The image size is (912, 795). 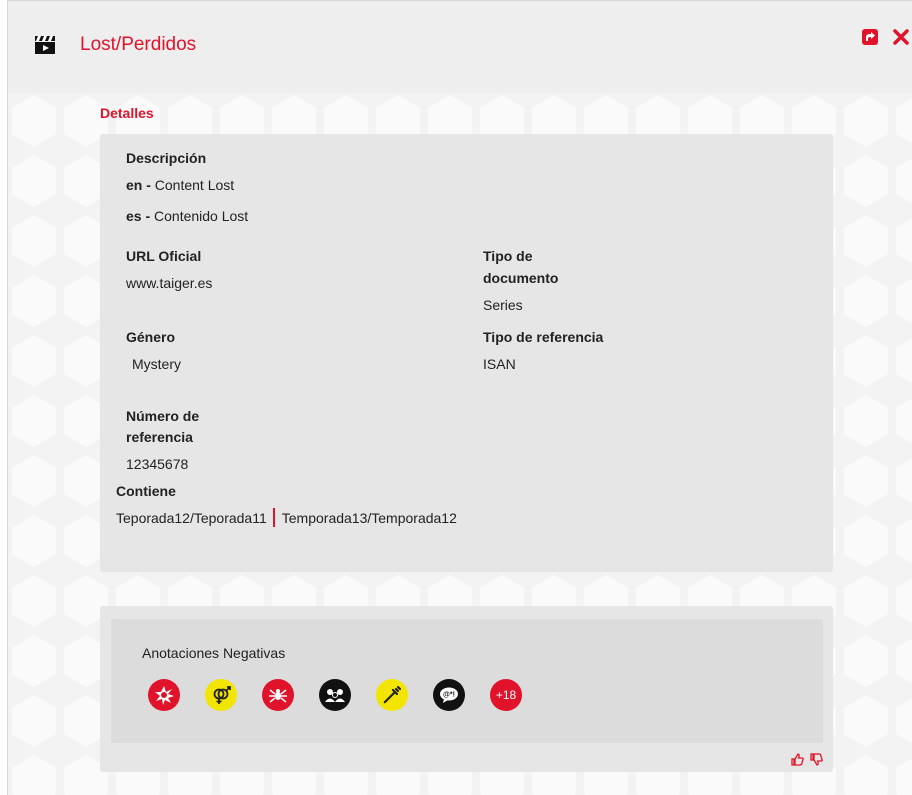 I want to click on contiene-item: Teporada12/Teporada11, so click(x=191, y=518).